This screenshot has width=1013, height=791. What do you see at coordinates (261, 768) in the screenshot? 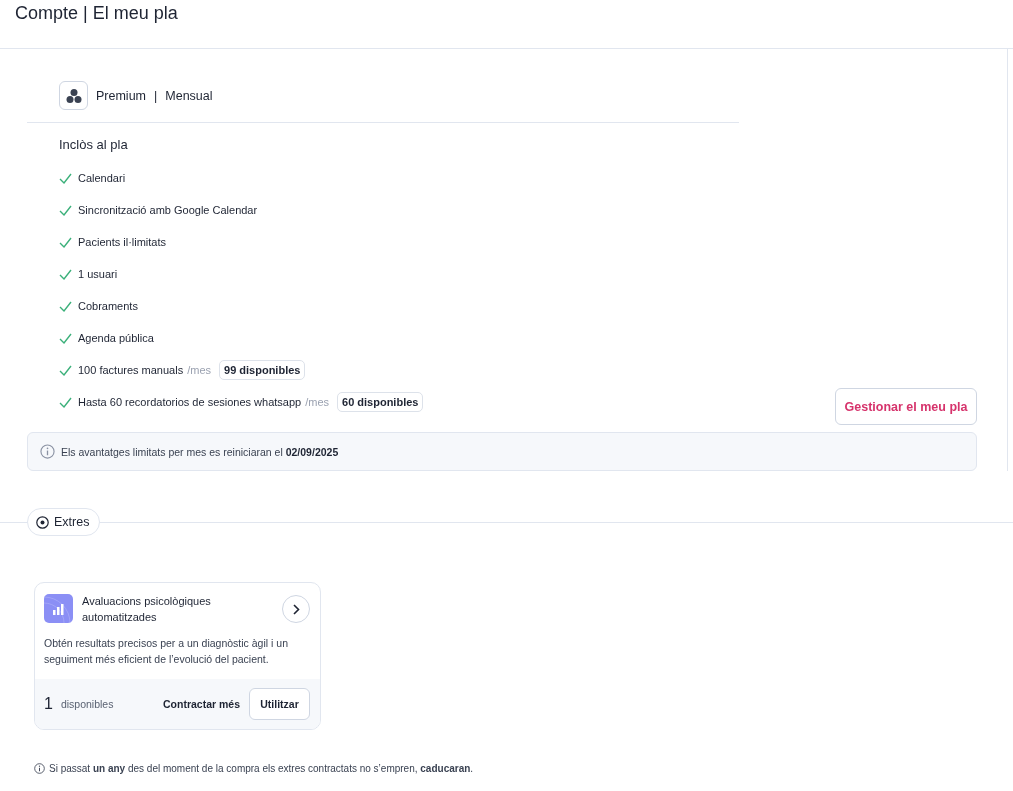
I see `footnote-text: Si passat un any des del moment de la compra els extres contractats no s’empren, caducaran.` at bounding box center [261, 768].